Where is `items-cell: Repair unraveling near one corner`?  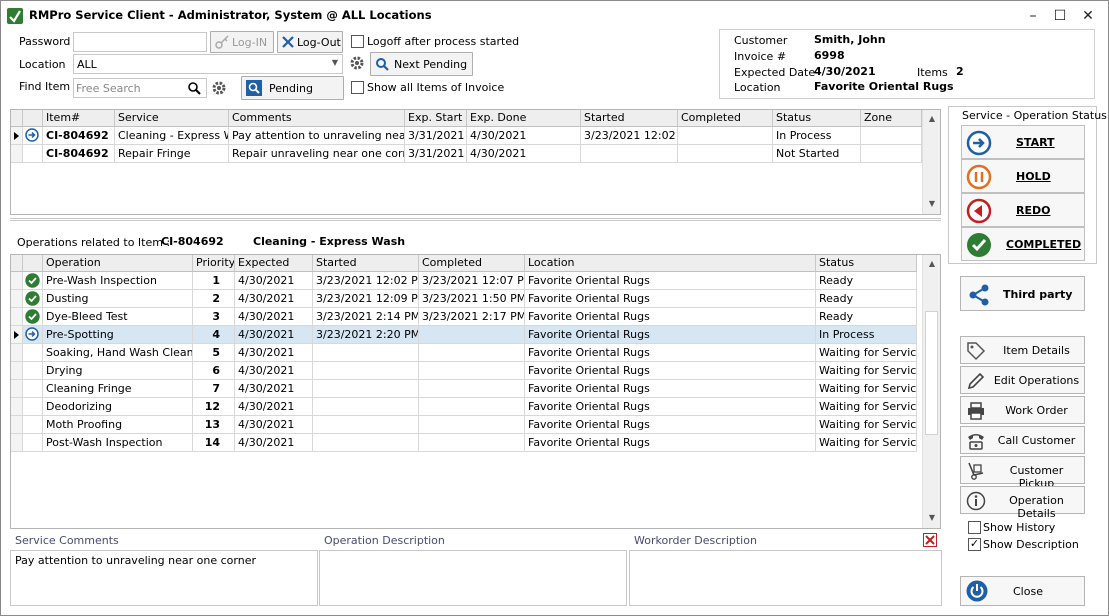
items-cell: Repair unraveling near one corner is located at coordinates (317, 154).